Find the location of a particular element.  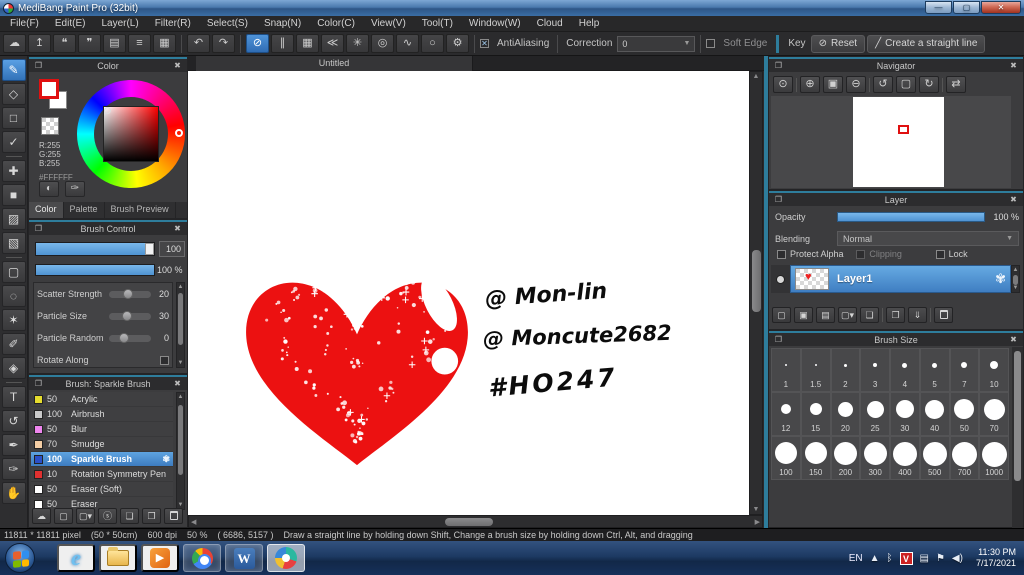

param-slider is located at coordinates (130, 337).